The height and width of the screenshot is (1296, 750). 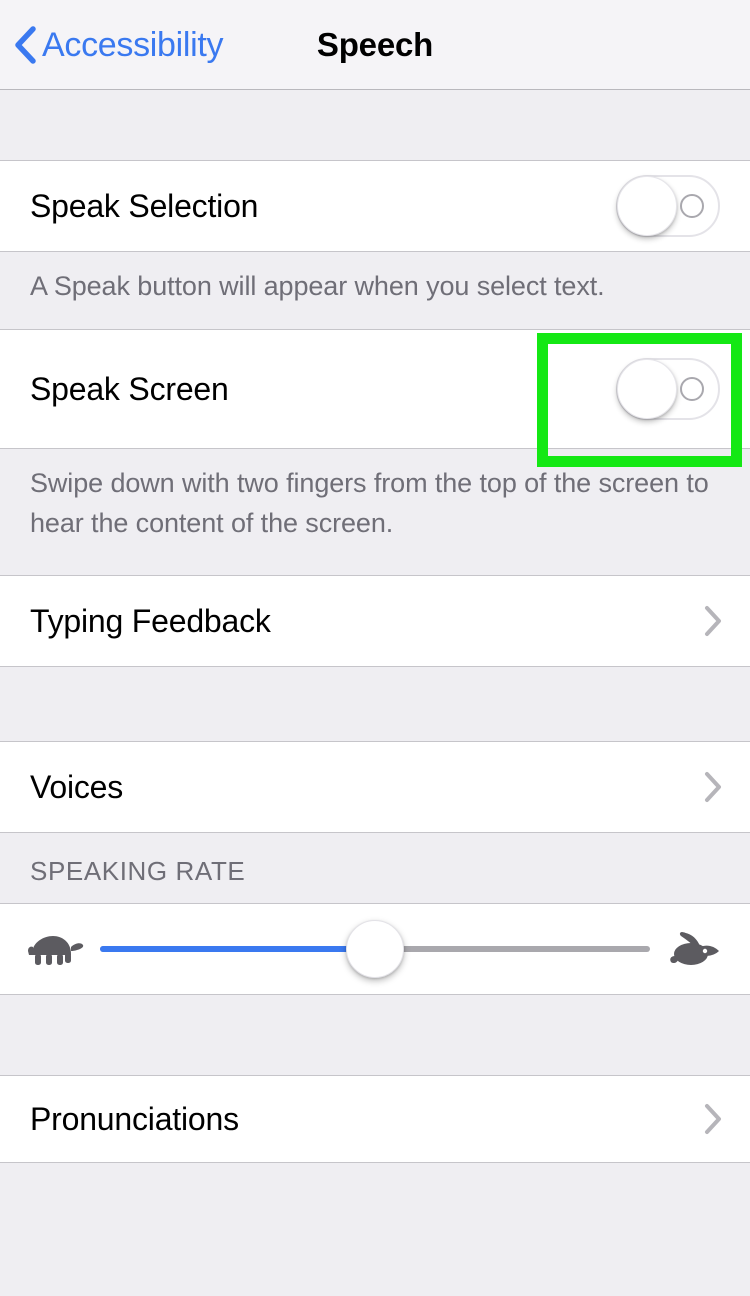 I want to click on slider-knob, so click(x=375, y=949).